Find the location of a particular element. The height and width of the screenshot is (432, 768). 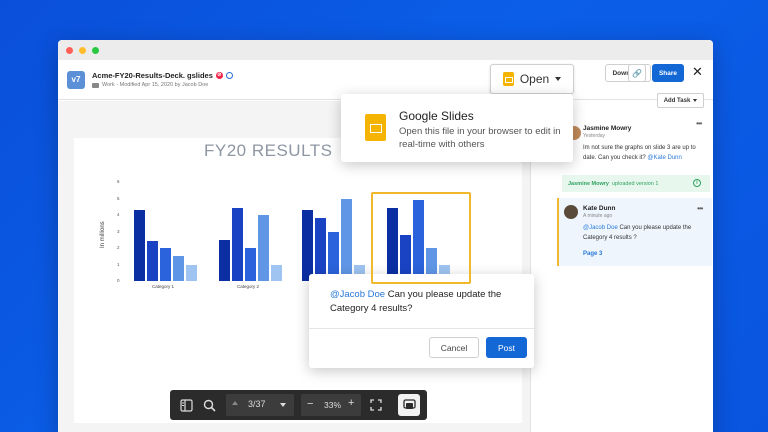

add-task-label: Add Task is located at coordinates (677, 100).